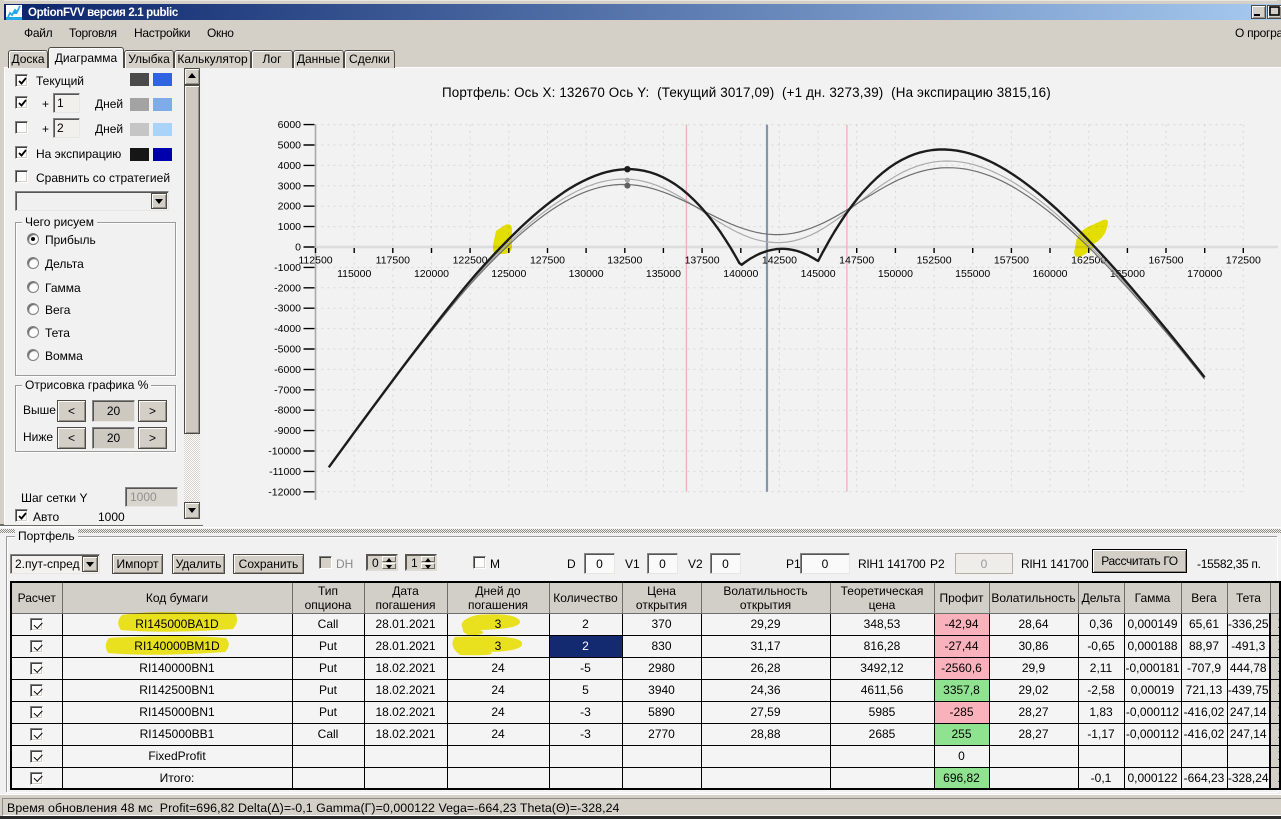 This screenshot has width=1281, height=819. What do you see at coordinates (290, 227) in the screenshot?
I see `svg-text: 1000` at bounding box center [290, 227].